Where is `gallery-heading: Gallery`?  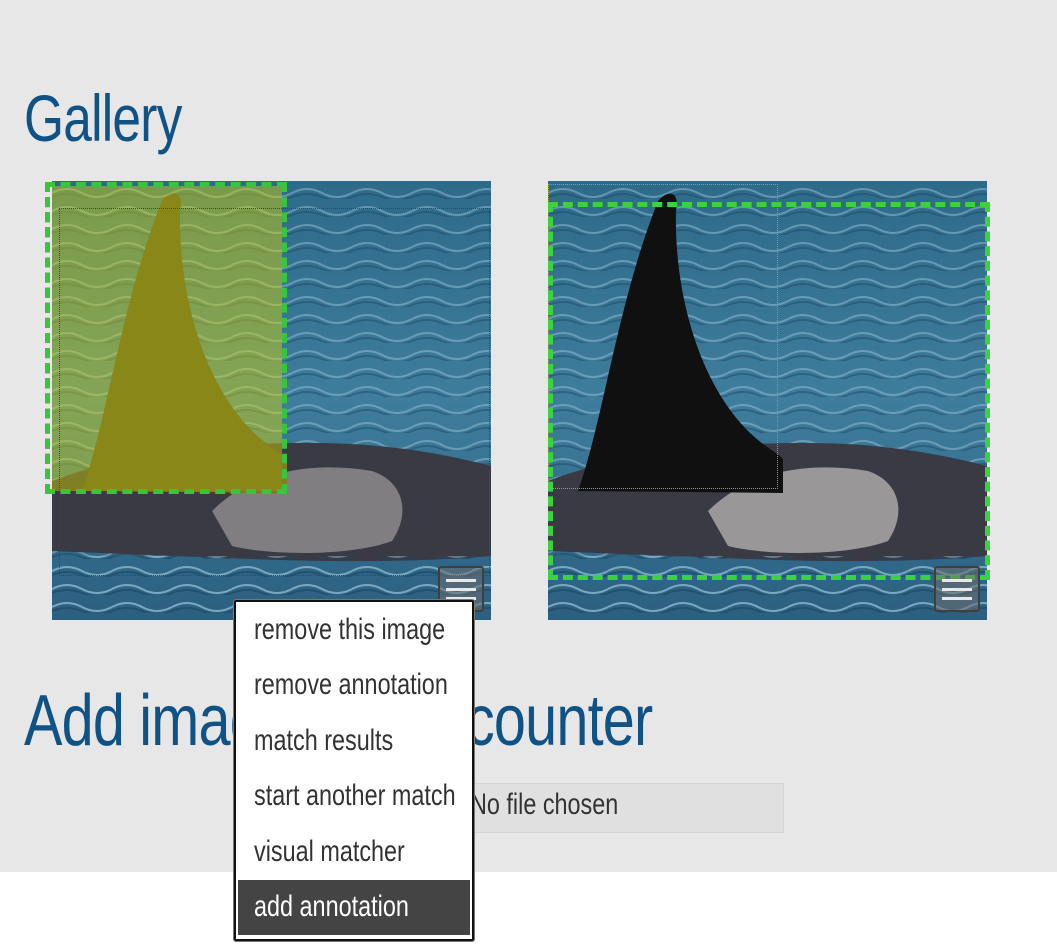 gallery-heading: Gallery is located at coordinates (103, 118).